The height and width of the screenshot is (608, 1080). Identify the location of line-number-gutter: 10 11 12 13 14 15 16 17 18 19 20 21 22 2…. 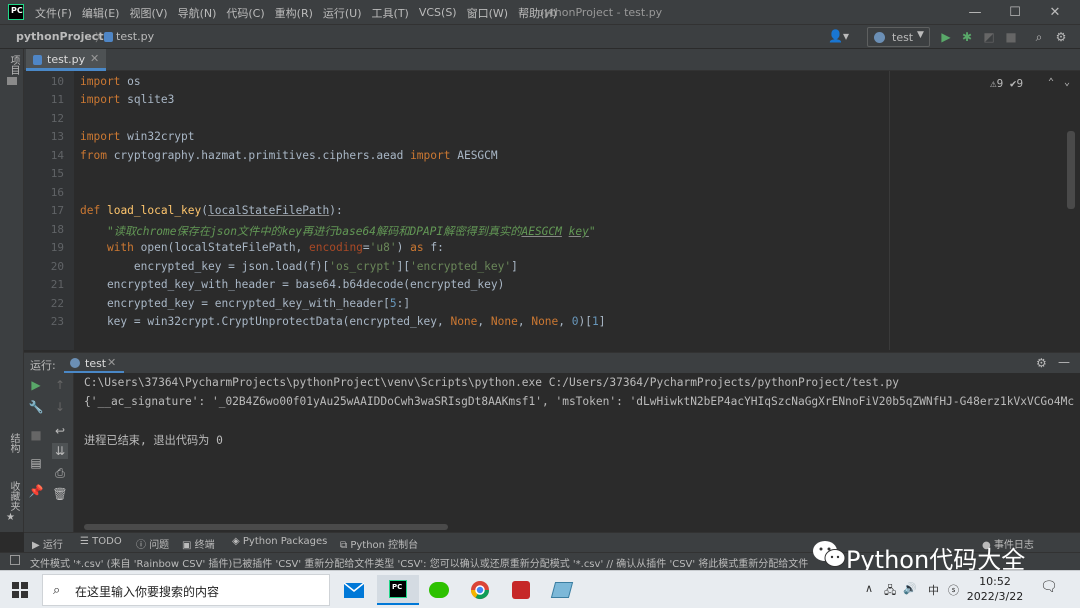
(49, 210).